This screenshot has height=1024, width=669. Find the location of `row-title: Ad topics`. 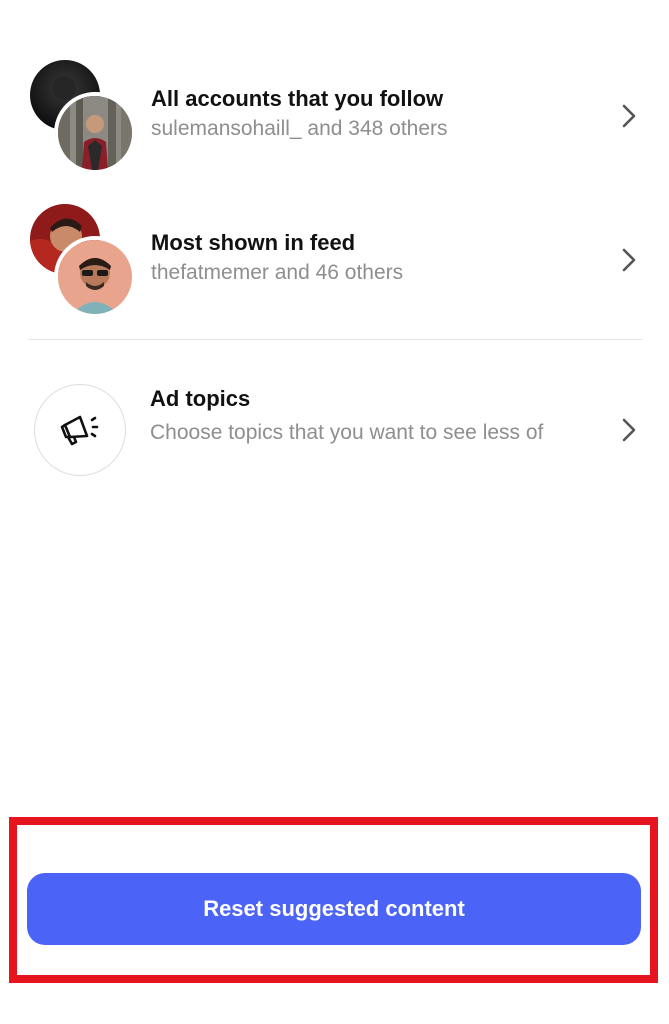

row-title: Ad topics is located at coordinates (200, 398).